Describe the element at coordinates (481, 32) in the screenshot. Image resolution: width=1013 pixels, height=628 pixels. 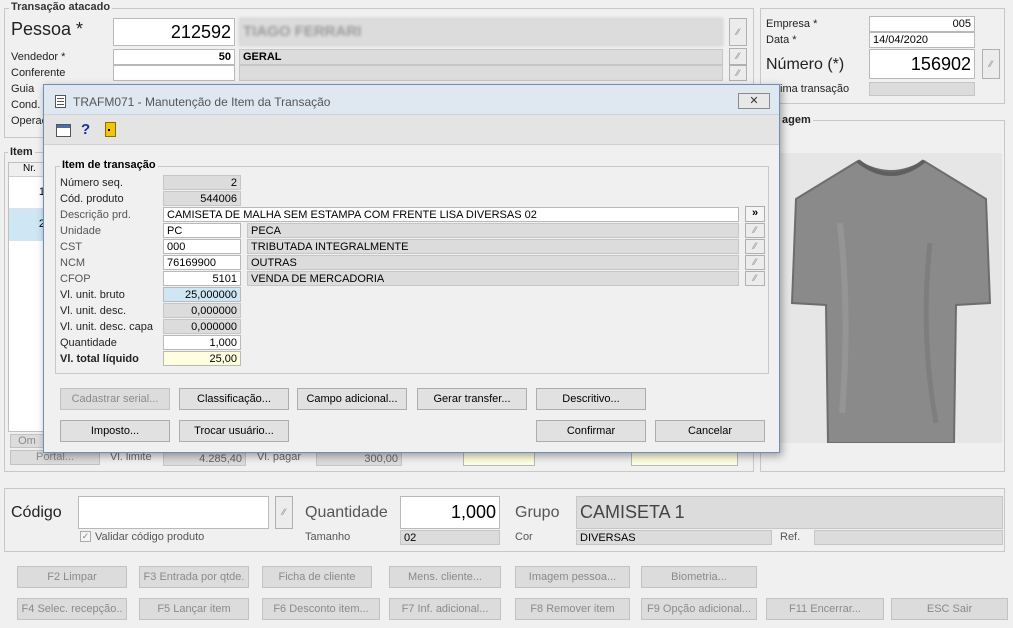
I see `pessoa-name-field: TIAGO FERRARI` at that location.